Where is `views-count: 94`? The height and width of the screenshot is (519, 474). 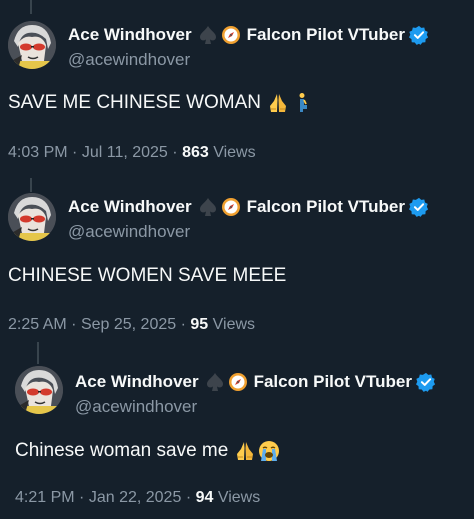 views-count: 94 is located at coordinates (204, 497).